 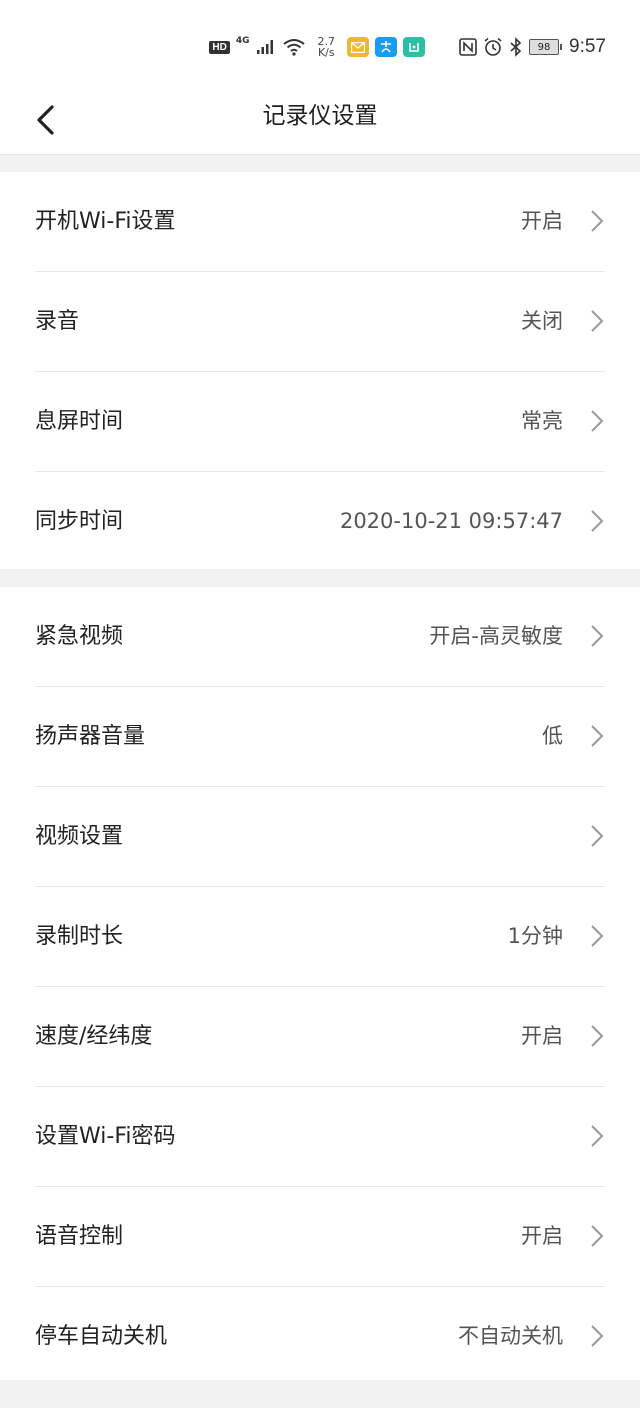 What do you see at coordinates (320, 322) in the screenshot?
I see `setting-row-recording: 录音 关闭` at bounding box center [320, 322].